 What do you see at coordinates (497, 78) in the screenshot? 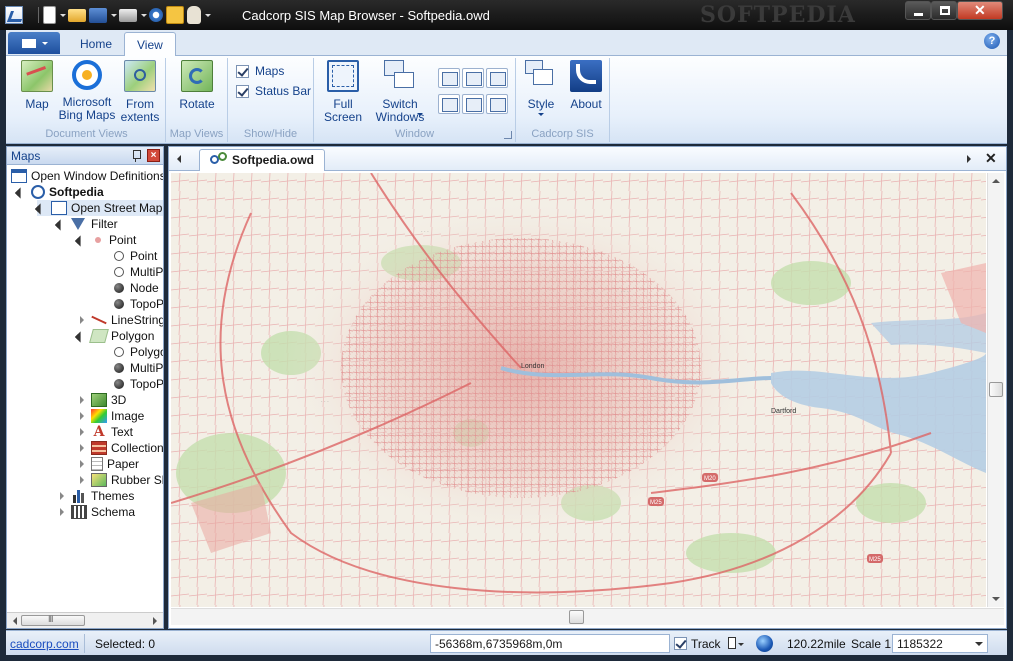
I see `cascade-button` at bounding box center [497, 78].